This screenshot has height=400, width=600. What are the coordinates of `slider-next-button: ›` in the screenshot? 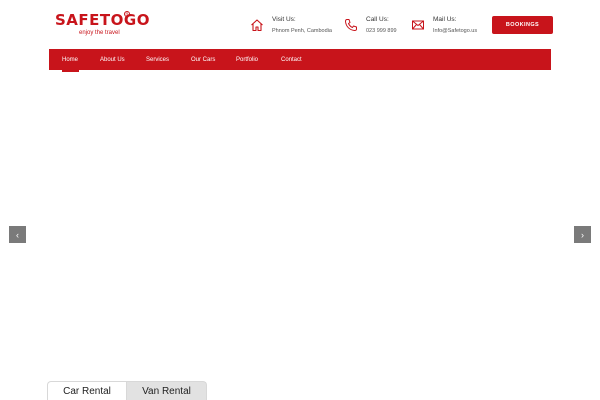 It's located at (582, 234).